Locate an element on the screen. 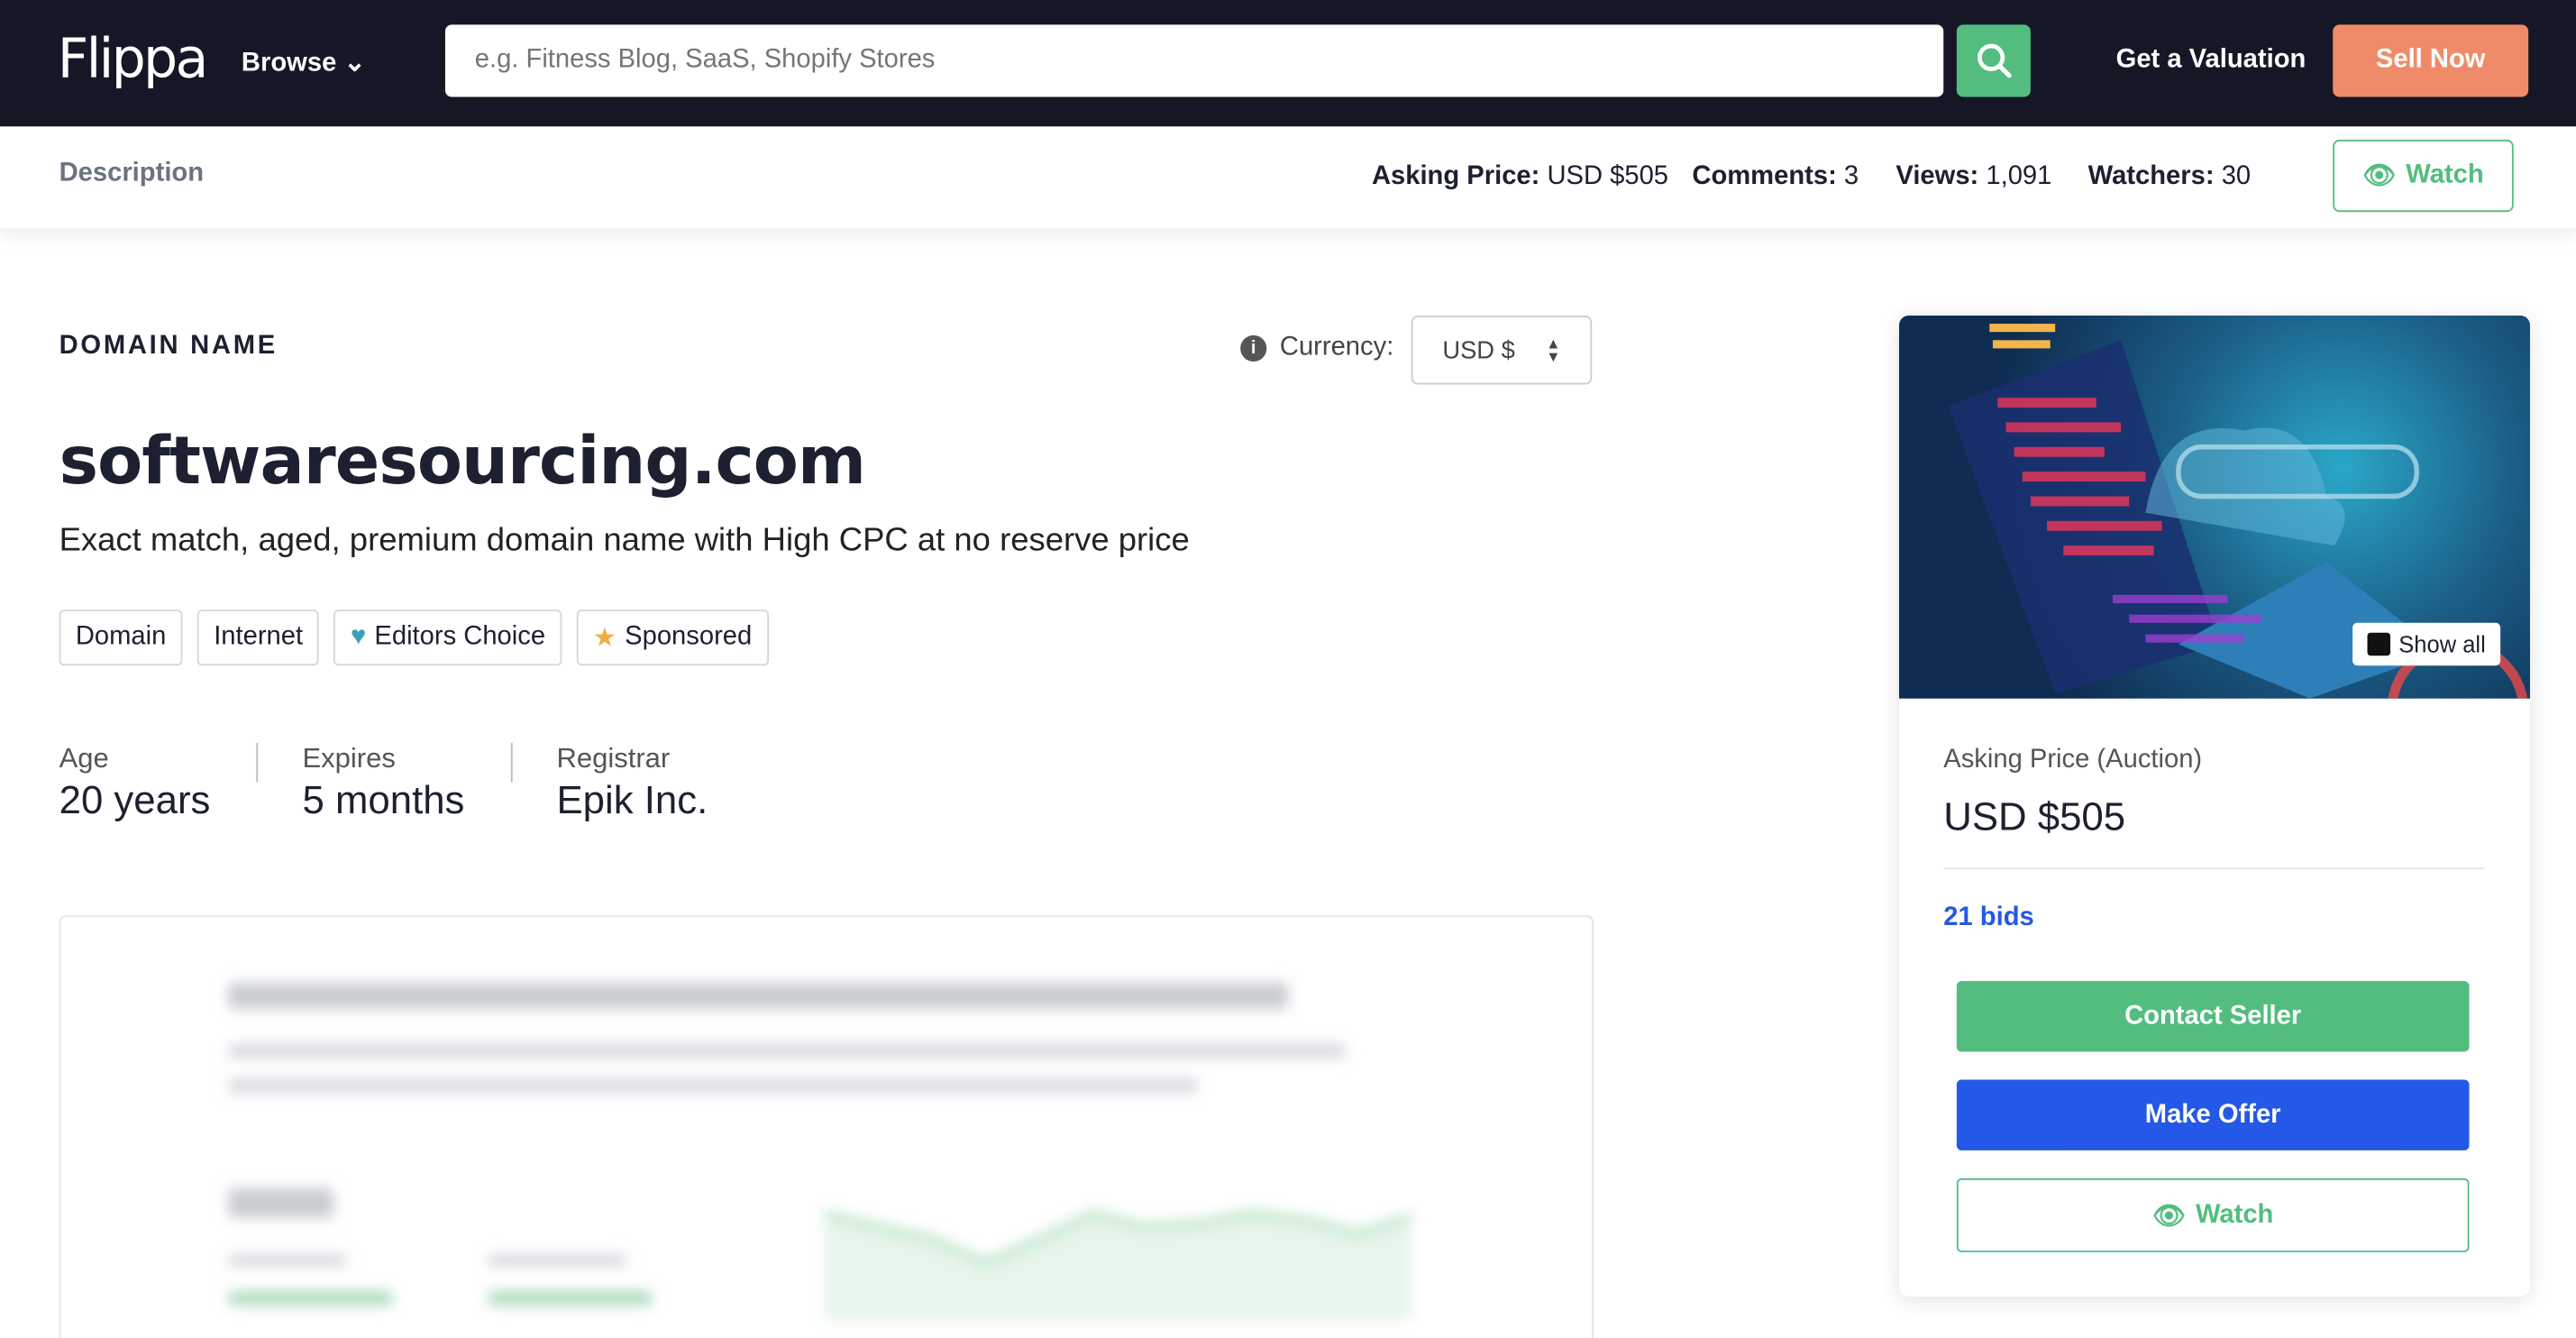 This screenshot has width=2576, height=1338. currency-select: USD $ ▲ ▼ is located at coordinates (1502, 350).